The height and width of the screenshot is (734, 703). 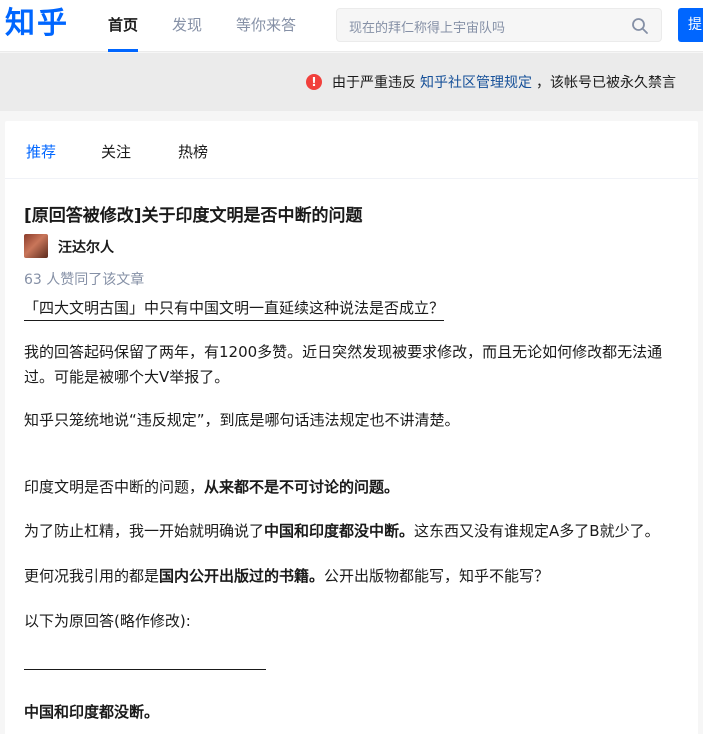 What do you see at coordinates (212, 487) in the screenshot?
I see `paragraph-3: 印度文明是否中断的问题，从来都不是不可讨论的问题。` at bounding box center [212, 487].